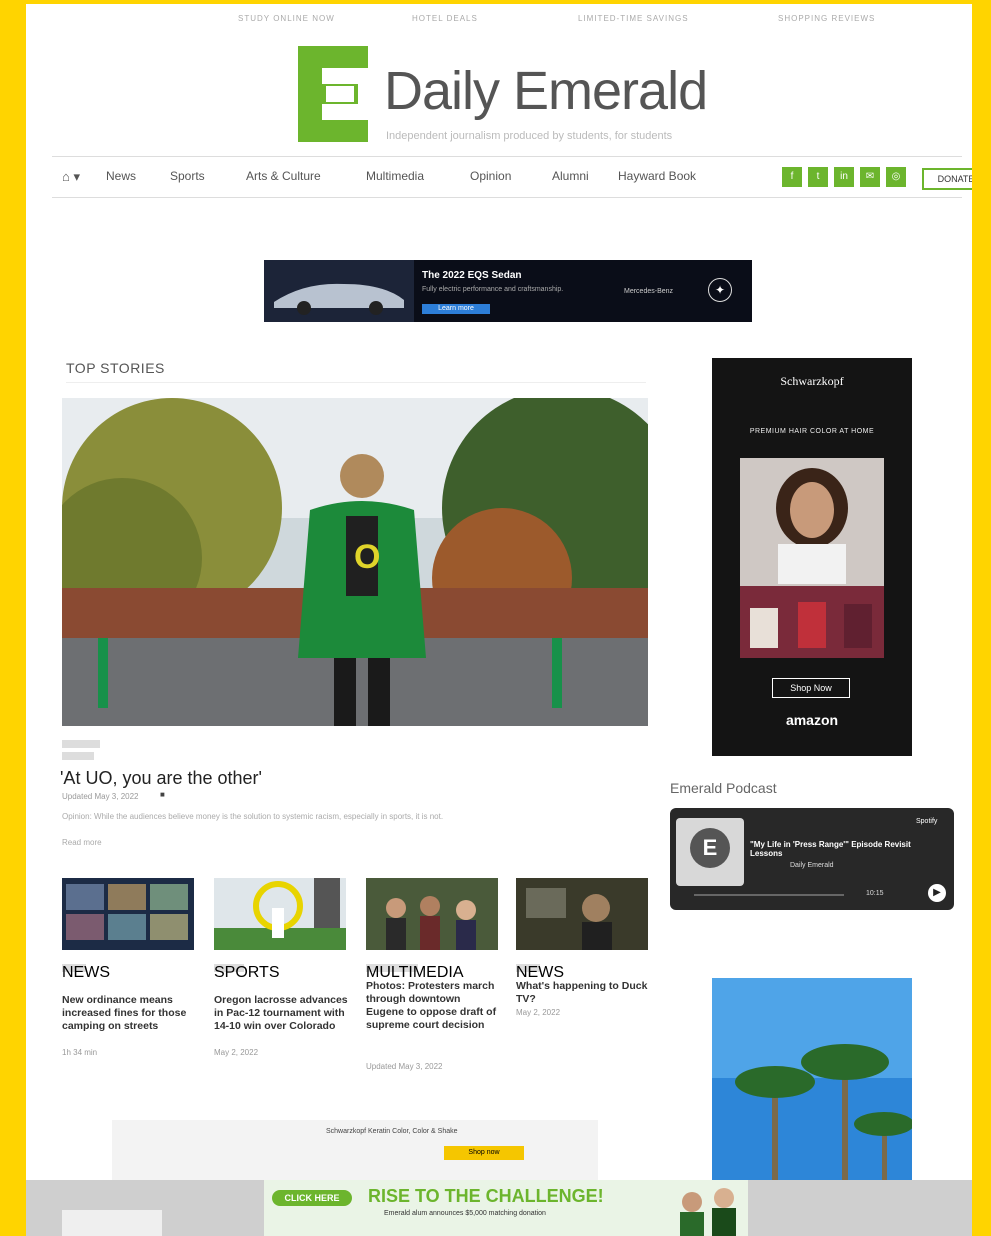  I want to click on podcast-heading: Emerald Podcast, so click(723, 788).